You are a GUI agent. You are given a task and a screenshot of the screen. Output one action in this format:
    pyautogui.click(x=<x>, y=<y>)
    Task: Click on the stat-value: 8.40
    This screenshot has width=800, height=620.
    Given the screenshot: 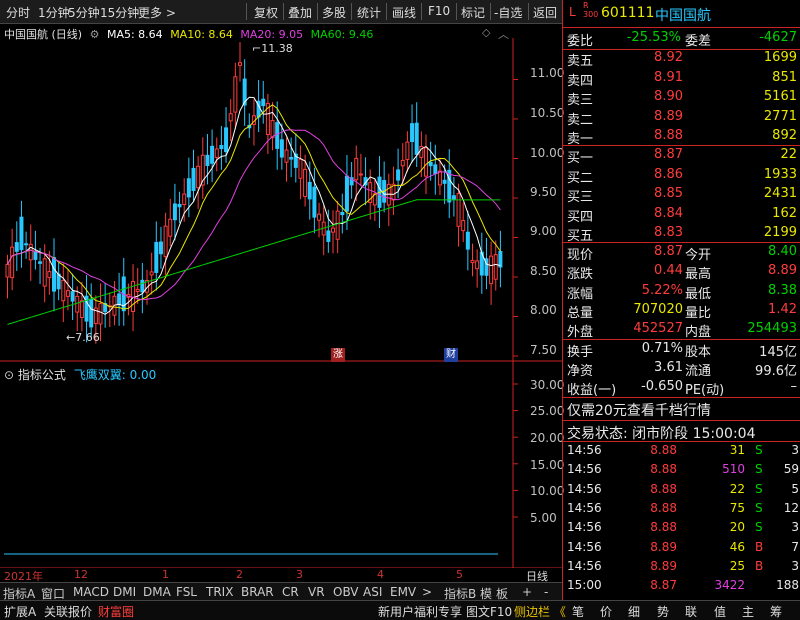 What is the action you would take?
    pyautogui.click(x=782, y=251)
    